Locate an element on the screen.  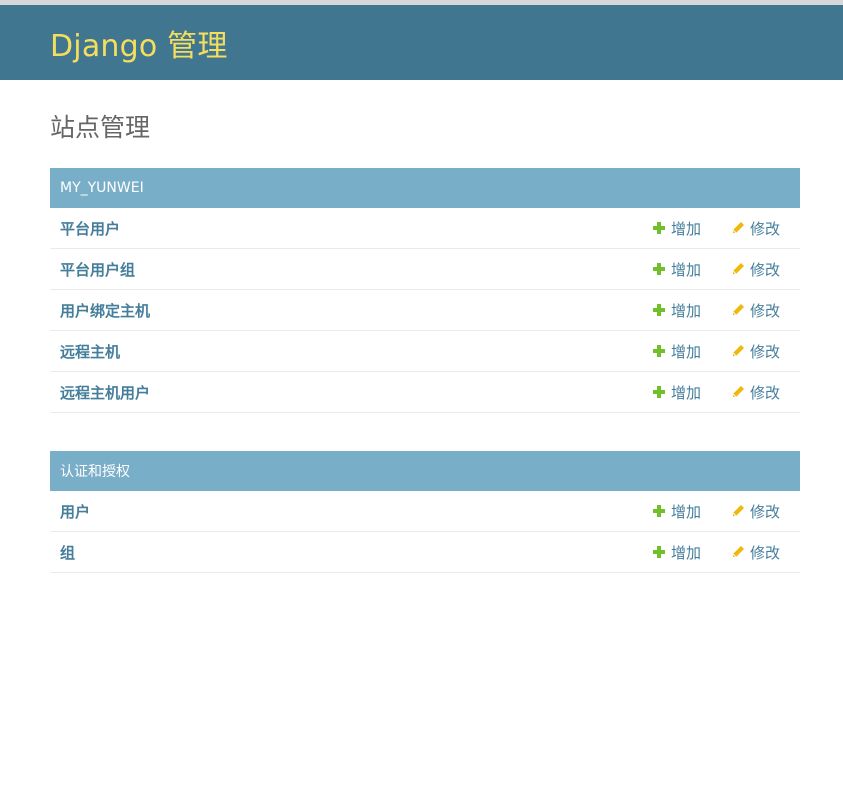
model-link: 用户 is located at coordinates (356, 511).